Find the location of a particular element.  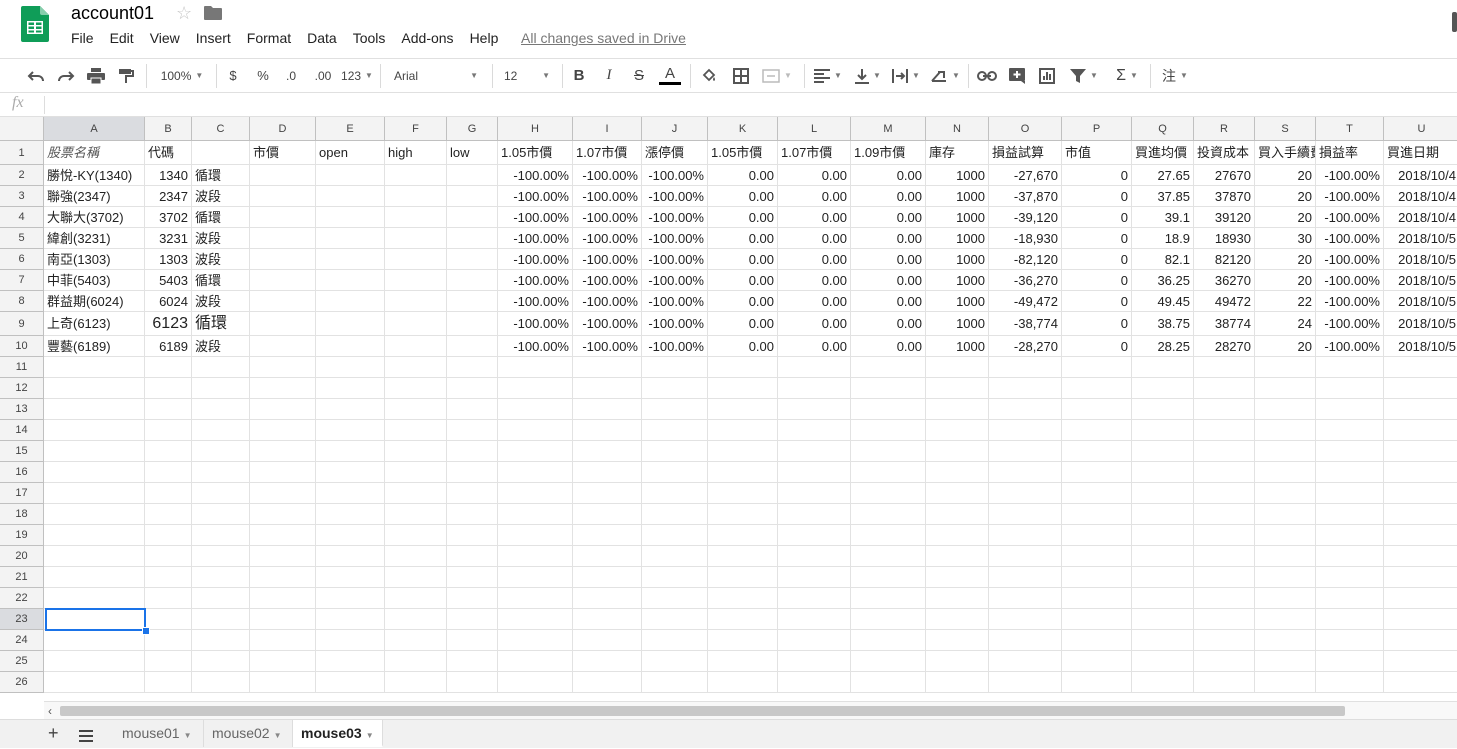

column-header-r: R is located at coordinates (1224, 129).